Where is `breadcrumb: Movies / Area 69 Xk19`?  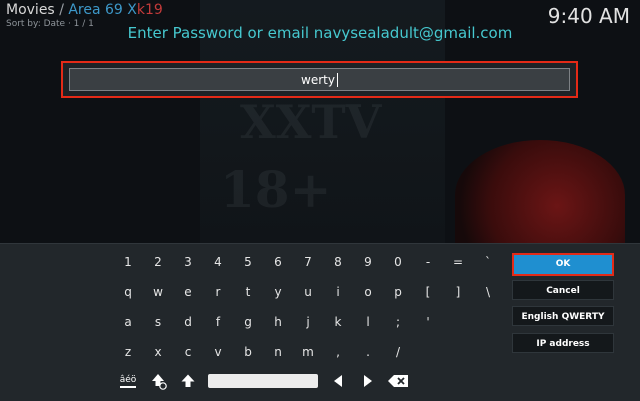
breadcrumb: Movies / Area 69 Xk19 is located at coordinates (84, 10).